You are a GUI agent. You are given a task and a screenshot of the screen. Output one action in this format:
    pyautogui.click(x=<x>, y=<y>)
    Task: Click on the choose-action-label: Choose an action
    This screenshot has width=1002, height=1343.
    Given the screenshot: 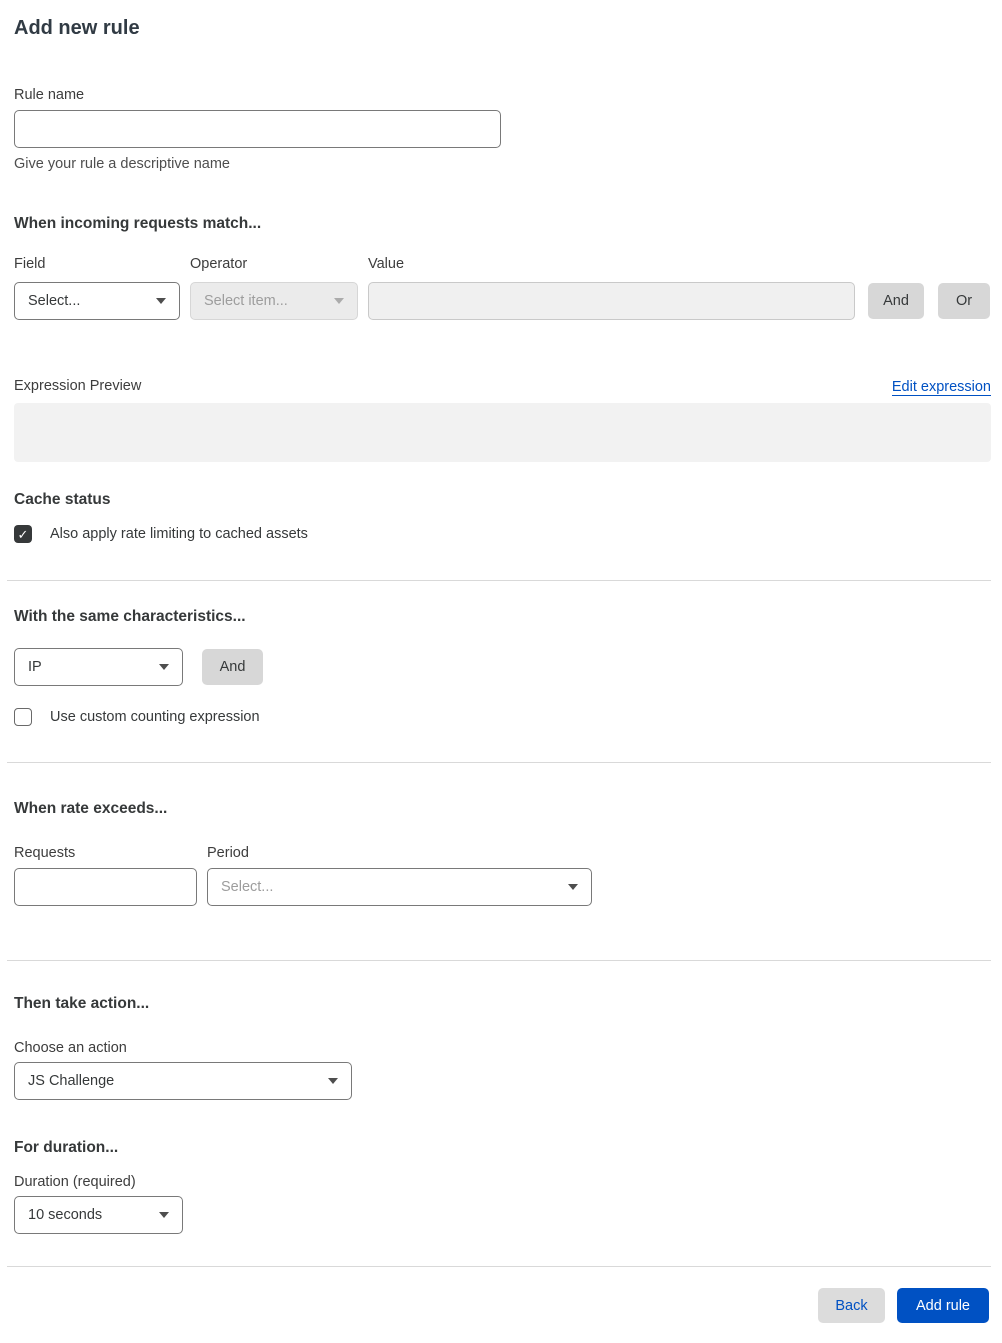 What is the action you would take?
    pyautogui.click(x=70, y=1048)
    